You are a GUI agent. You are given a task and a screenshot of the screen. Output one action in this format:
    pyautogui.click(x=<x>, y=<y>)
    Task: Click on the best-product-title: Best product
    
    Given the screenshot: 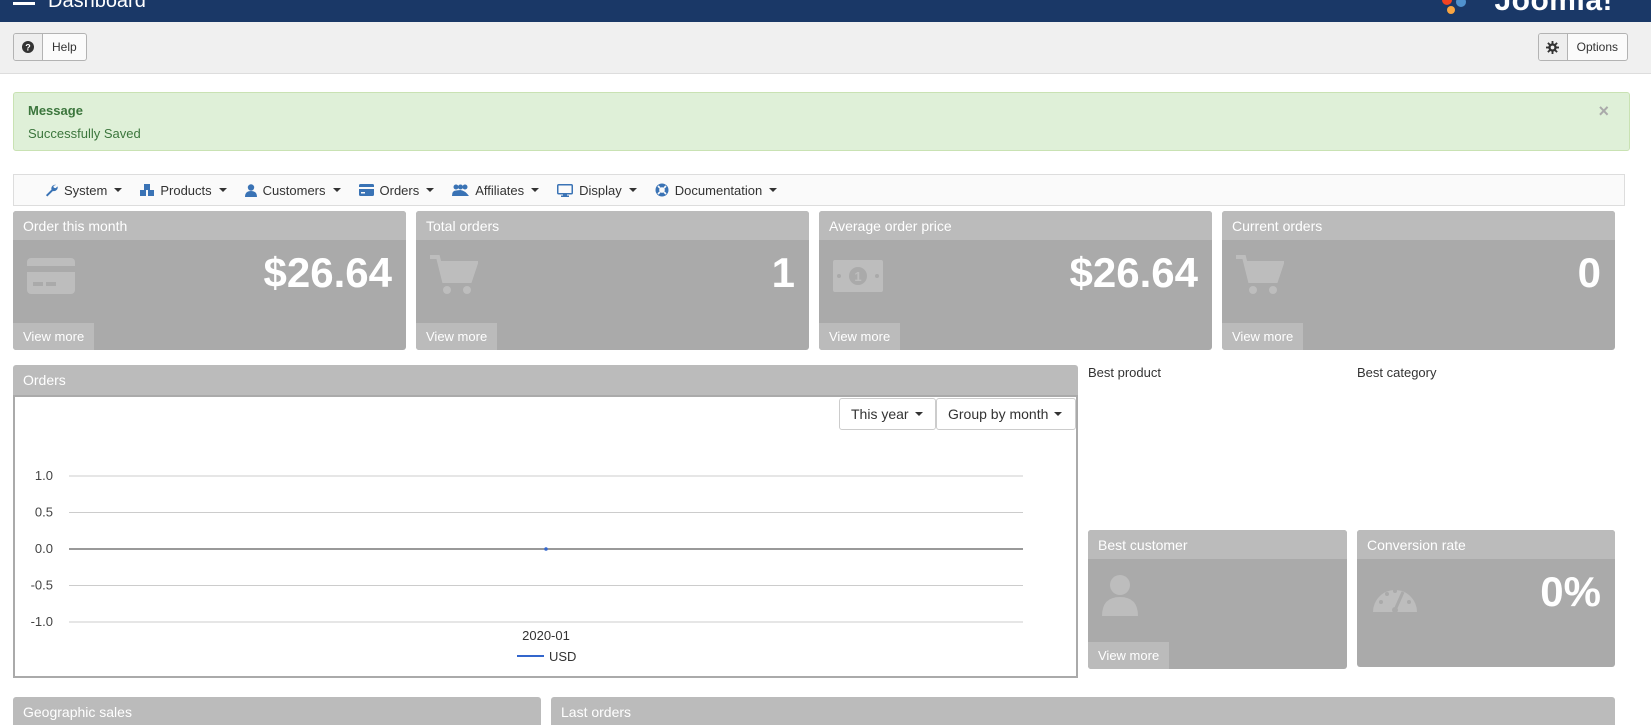 What is the action you would take?
    pyautogui.click(x=1124, y=372)
    